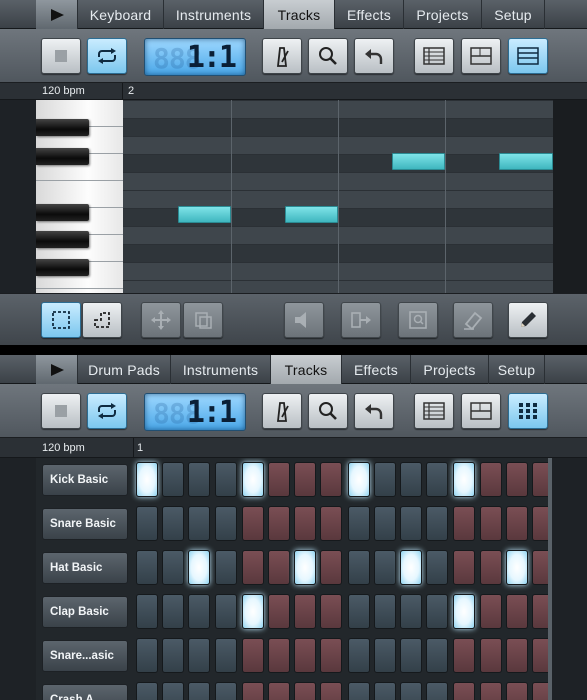 This screenshot has width=587, height=700. What do you see at coordinates (57, 369) in the screenshot?
I see `play-button` at bounding box center [57, 369].